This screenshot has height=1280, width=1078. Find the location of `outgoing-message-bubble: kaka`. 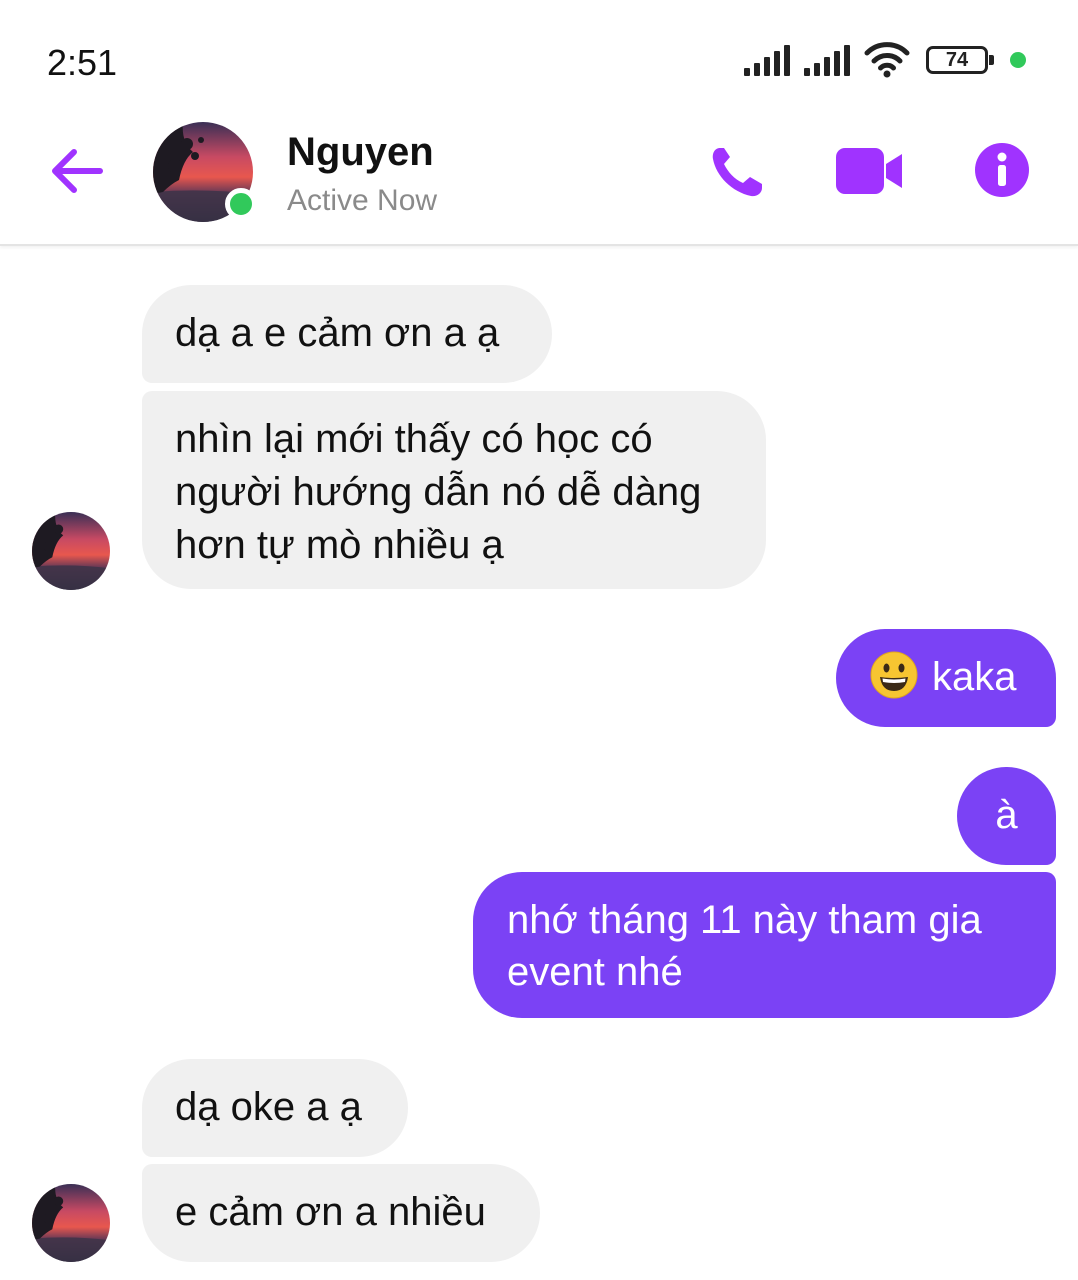

outgoing-message-bubble: kaka is located at coordinates (946, 678).